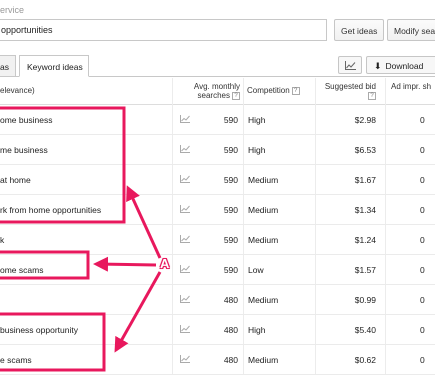 The width and height of the screenshot is (435, 375). What do you see at coordinates (16, 360) in the screenshot?
I see `keyword-cell: e scams` at bounding box center [16, 360].